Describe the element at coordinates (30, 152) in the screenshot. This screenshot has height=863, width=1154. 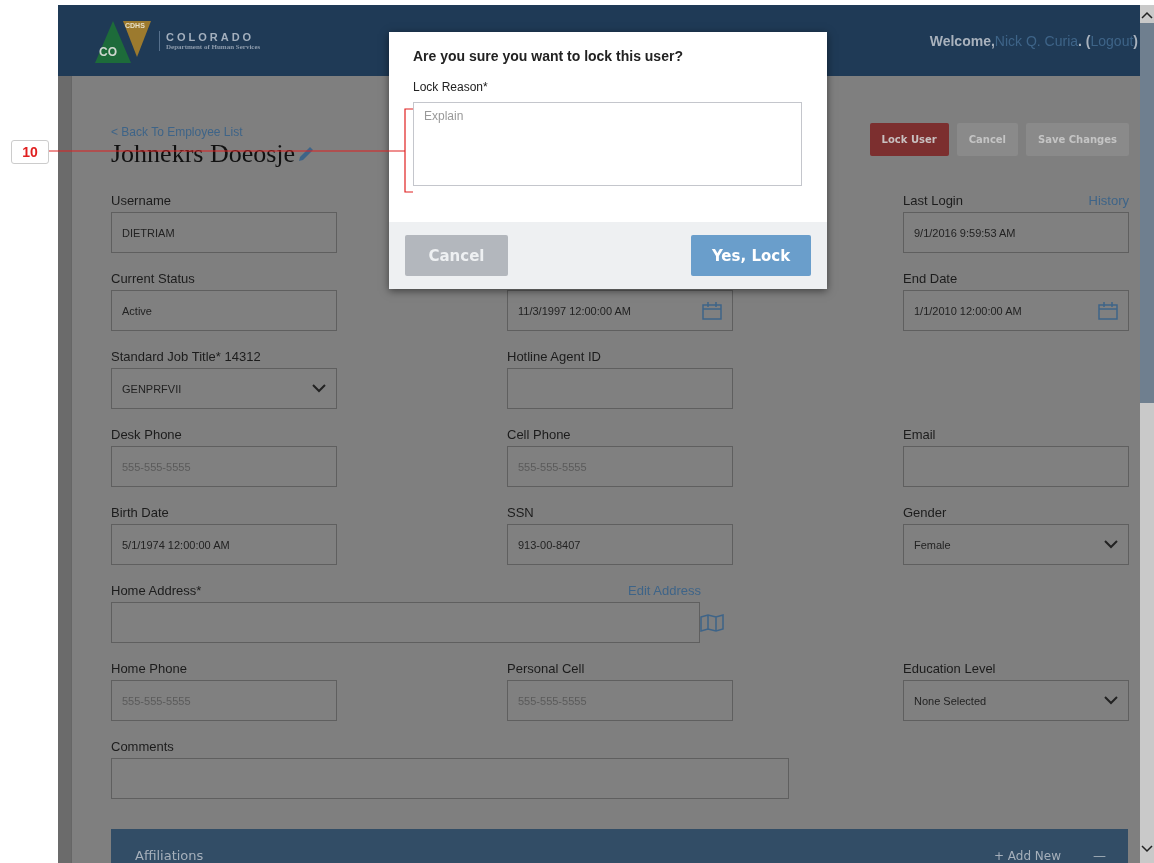
I see `callout-badge: 10` at that location.